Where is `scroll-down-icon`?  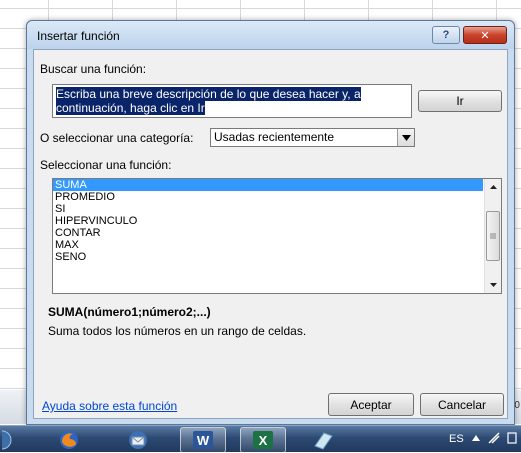
scroll-down-icon is located at coordinates (493, 285).